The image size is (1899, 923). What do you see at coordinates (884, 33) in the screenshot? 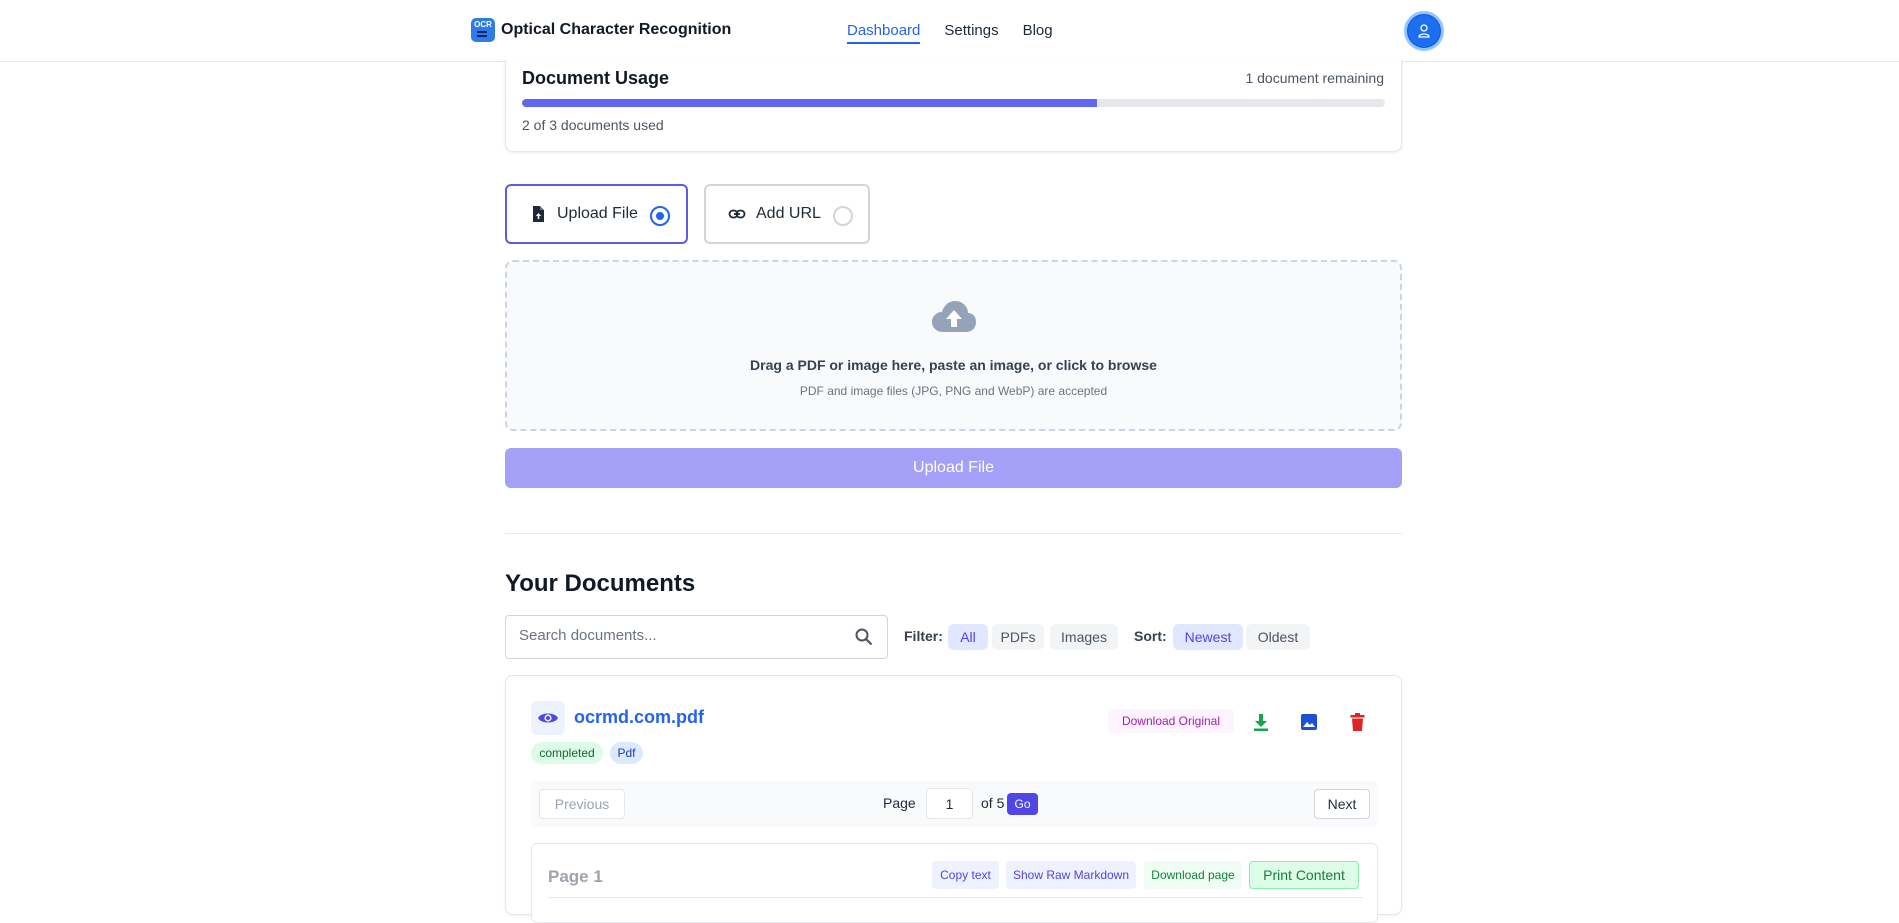
I see `nav-dashboard: Dashboard` at bounding box center [884, 33].